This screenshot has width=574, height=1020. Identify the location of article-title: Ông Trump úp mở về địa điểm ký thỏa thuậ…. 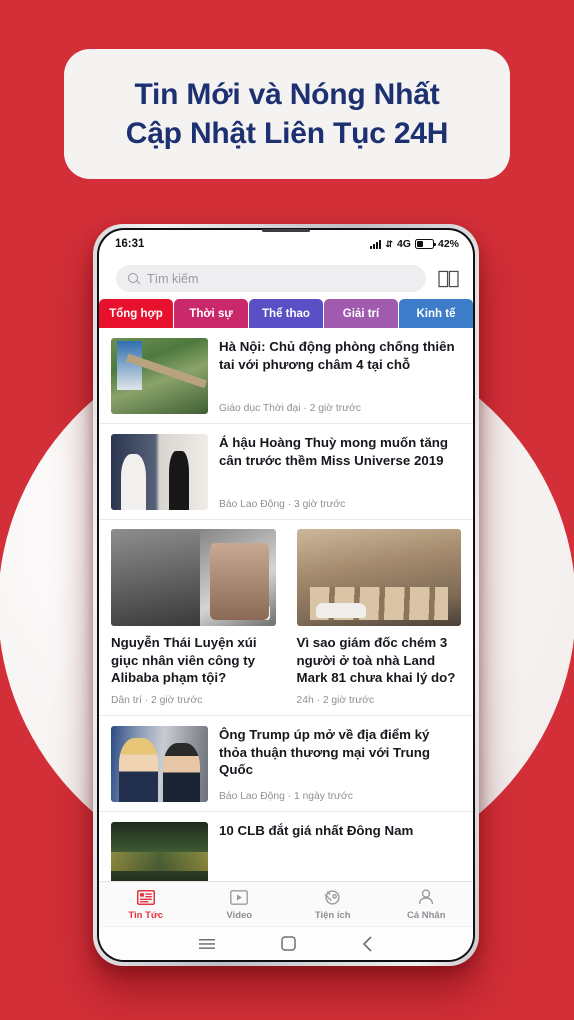
(324, 752).